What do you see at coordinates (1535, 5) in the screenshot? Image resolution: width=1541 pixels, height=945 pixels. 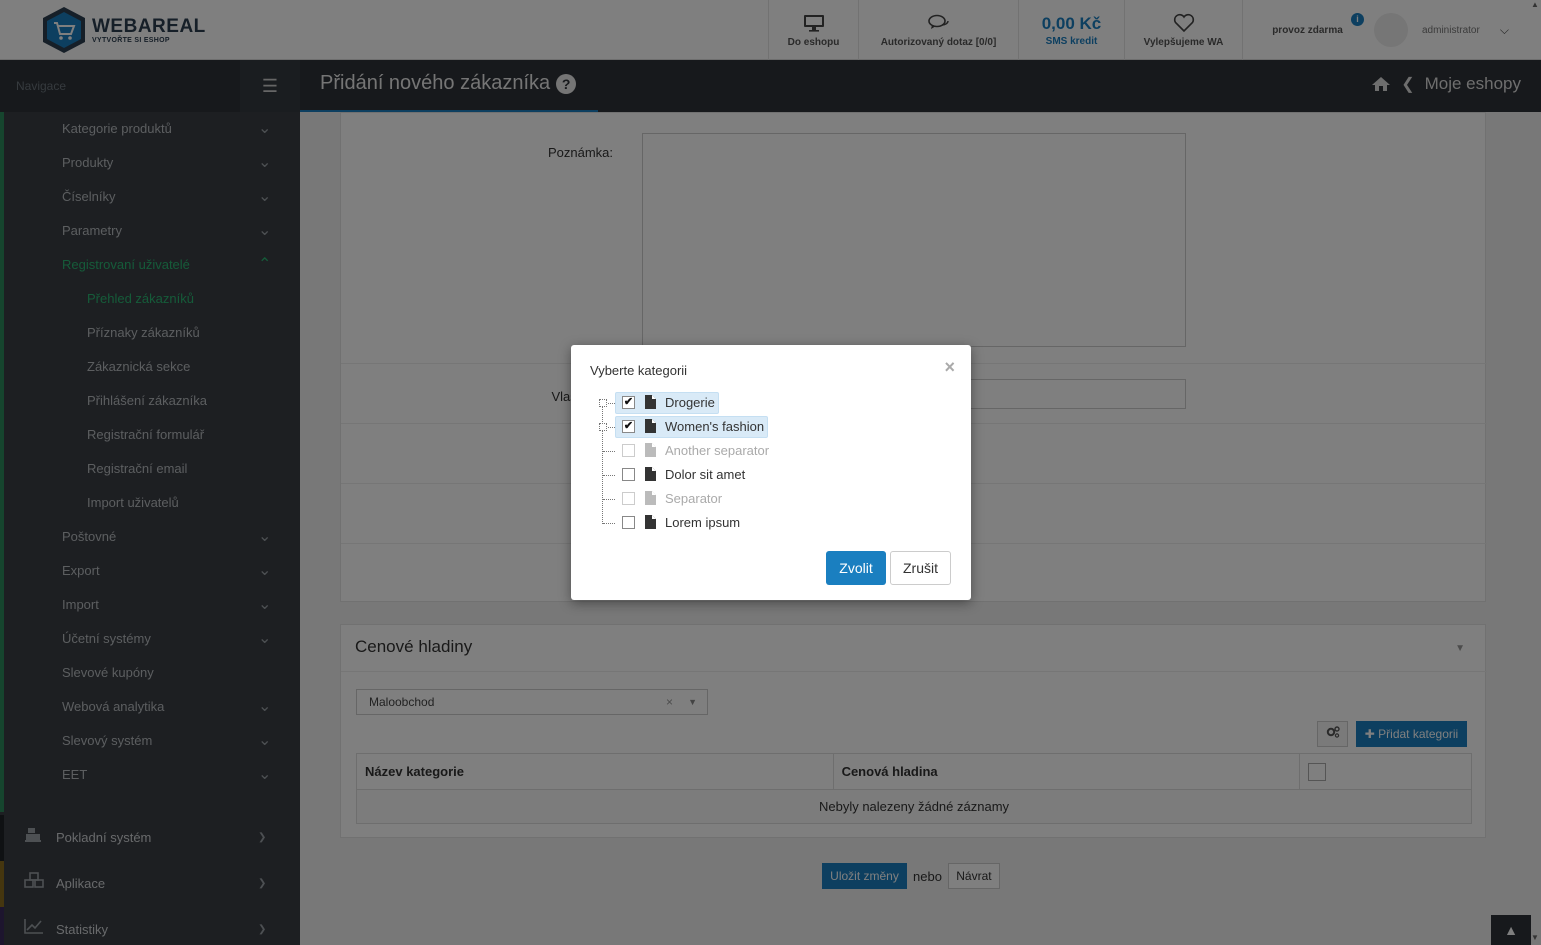 I see `scrollbar-up-arrow: ▲` at bounding box center [1535, 5].